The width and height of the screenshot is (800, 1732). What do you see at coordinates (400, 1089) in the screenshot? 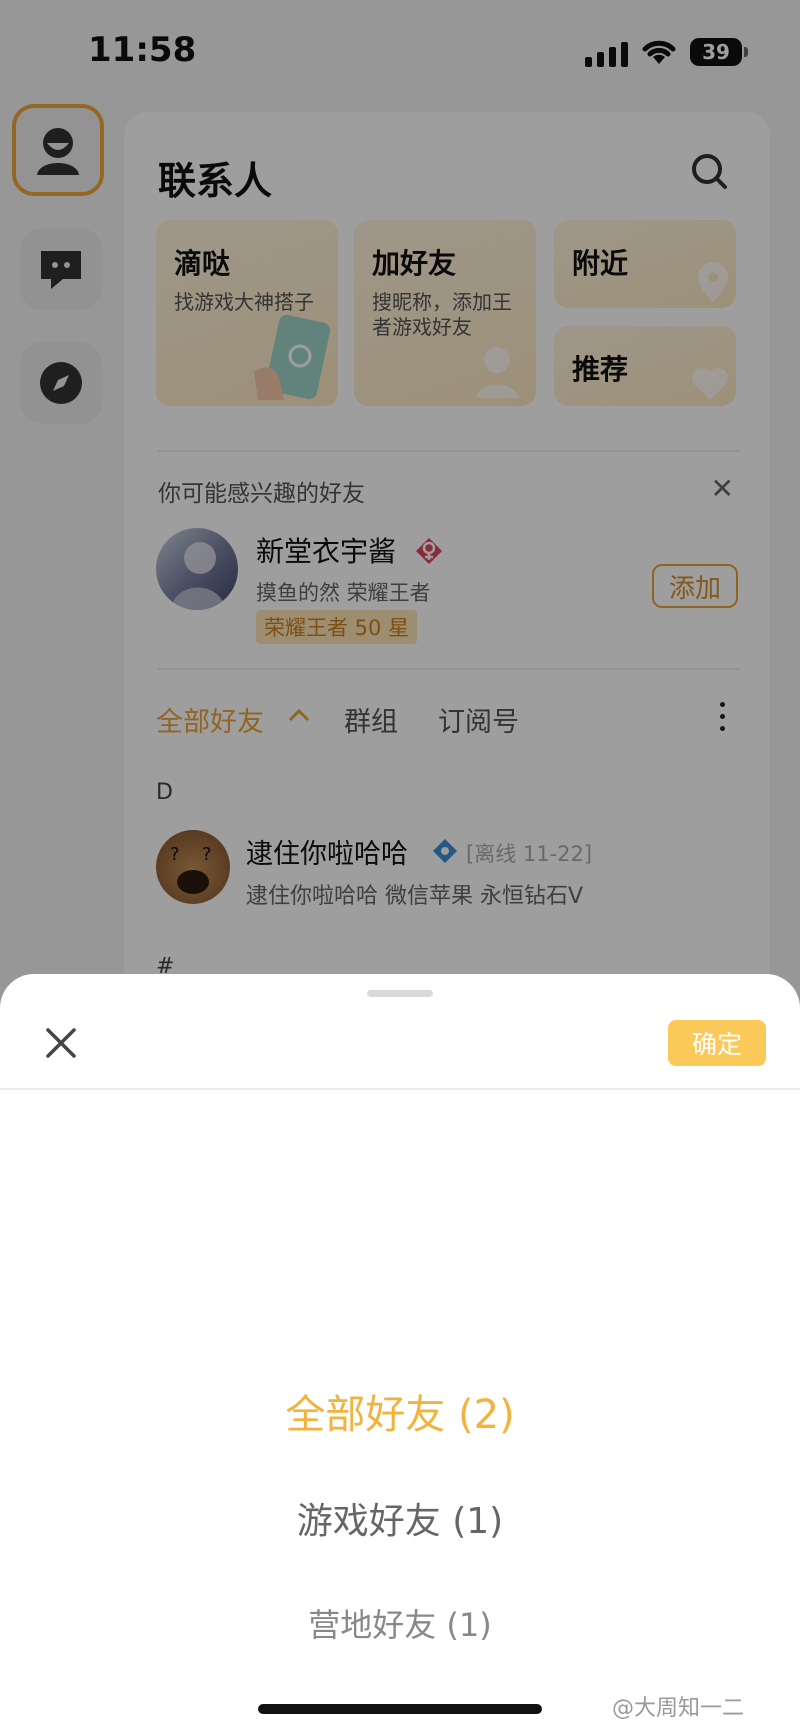
I see `divider` at bounding box center [400, 1089].